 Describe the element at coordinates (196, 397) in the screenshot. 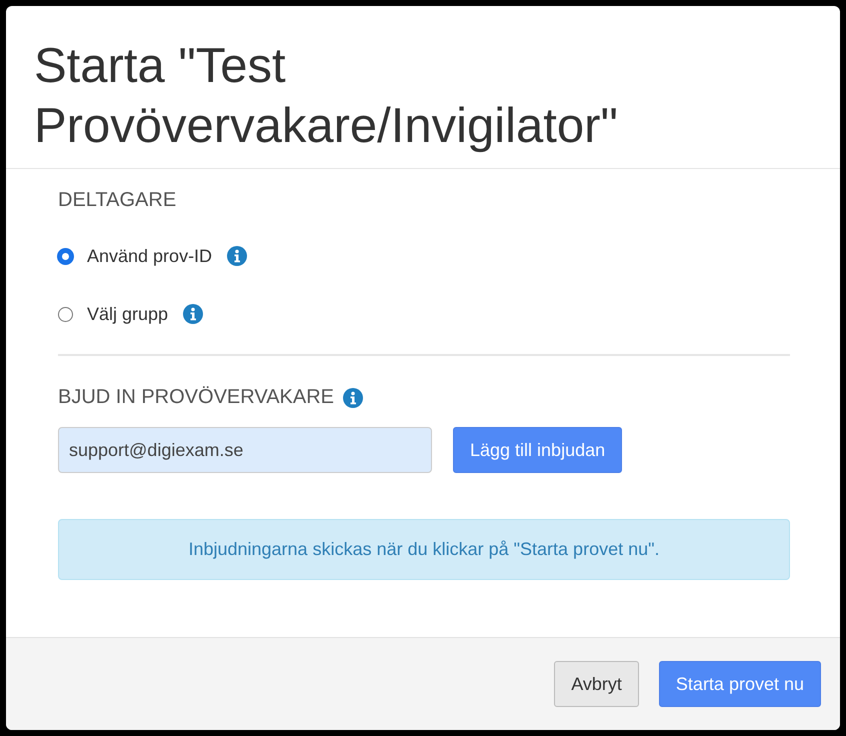

I see `section-heading: BJUD IN PROVÖVERVAKARE` at that location.